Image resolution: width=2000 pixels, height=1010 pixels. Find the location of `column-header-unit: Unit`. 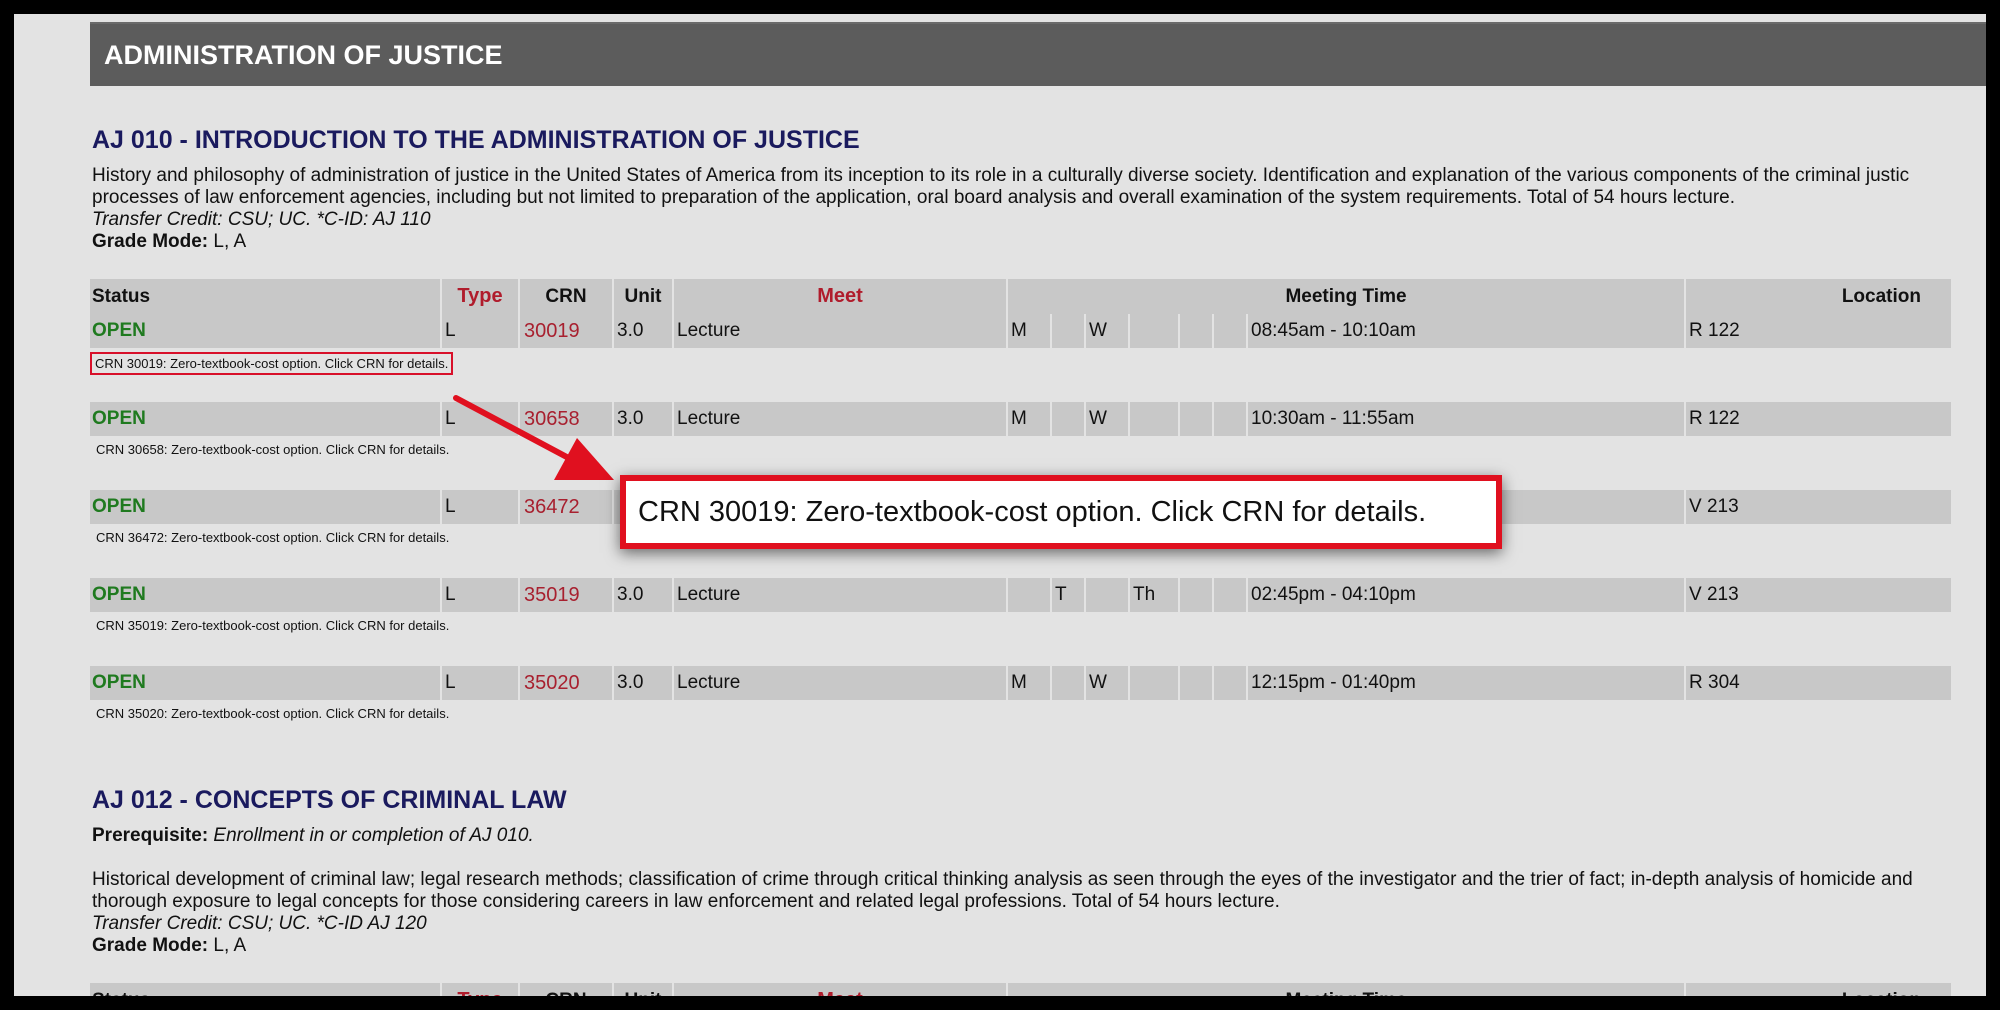

column-header-unit: Unit is located at coordinates (643, 989).